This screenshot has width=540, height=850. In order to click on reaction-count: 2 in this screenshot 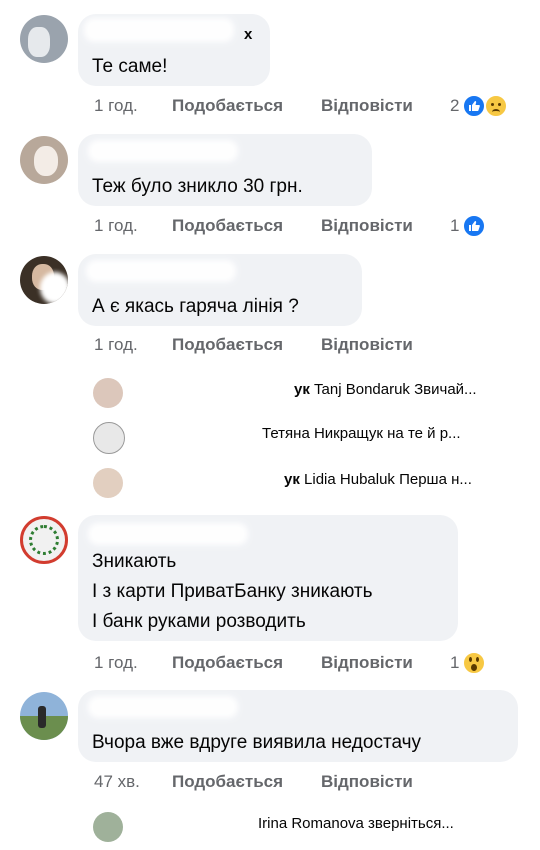, I will do `click(454, 106)`.